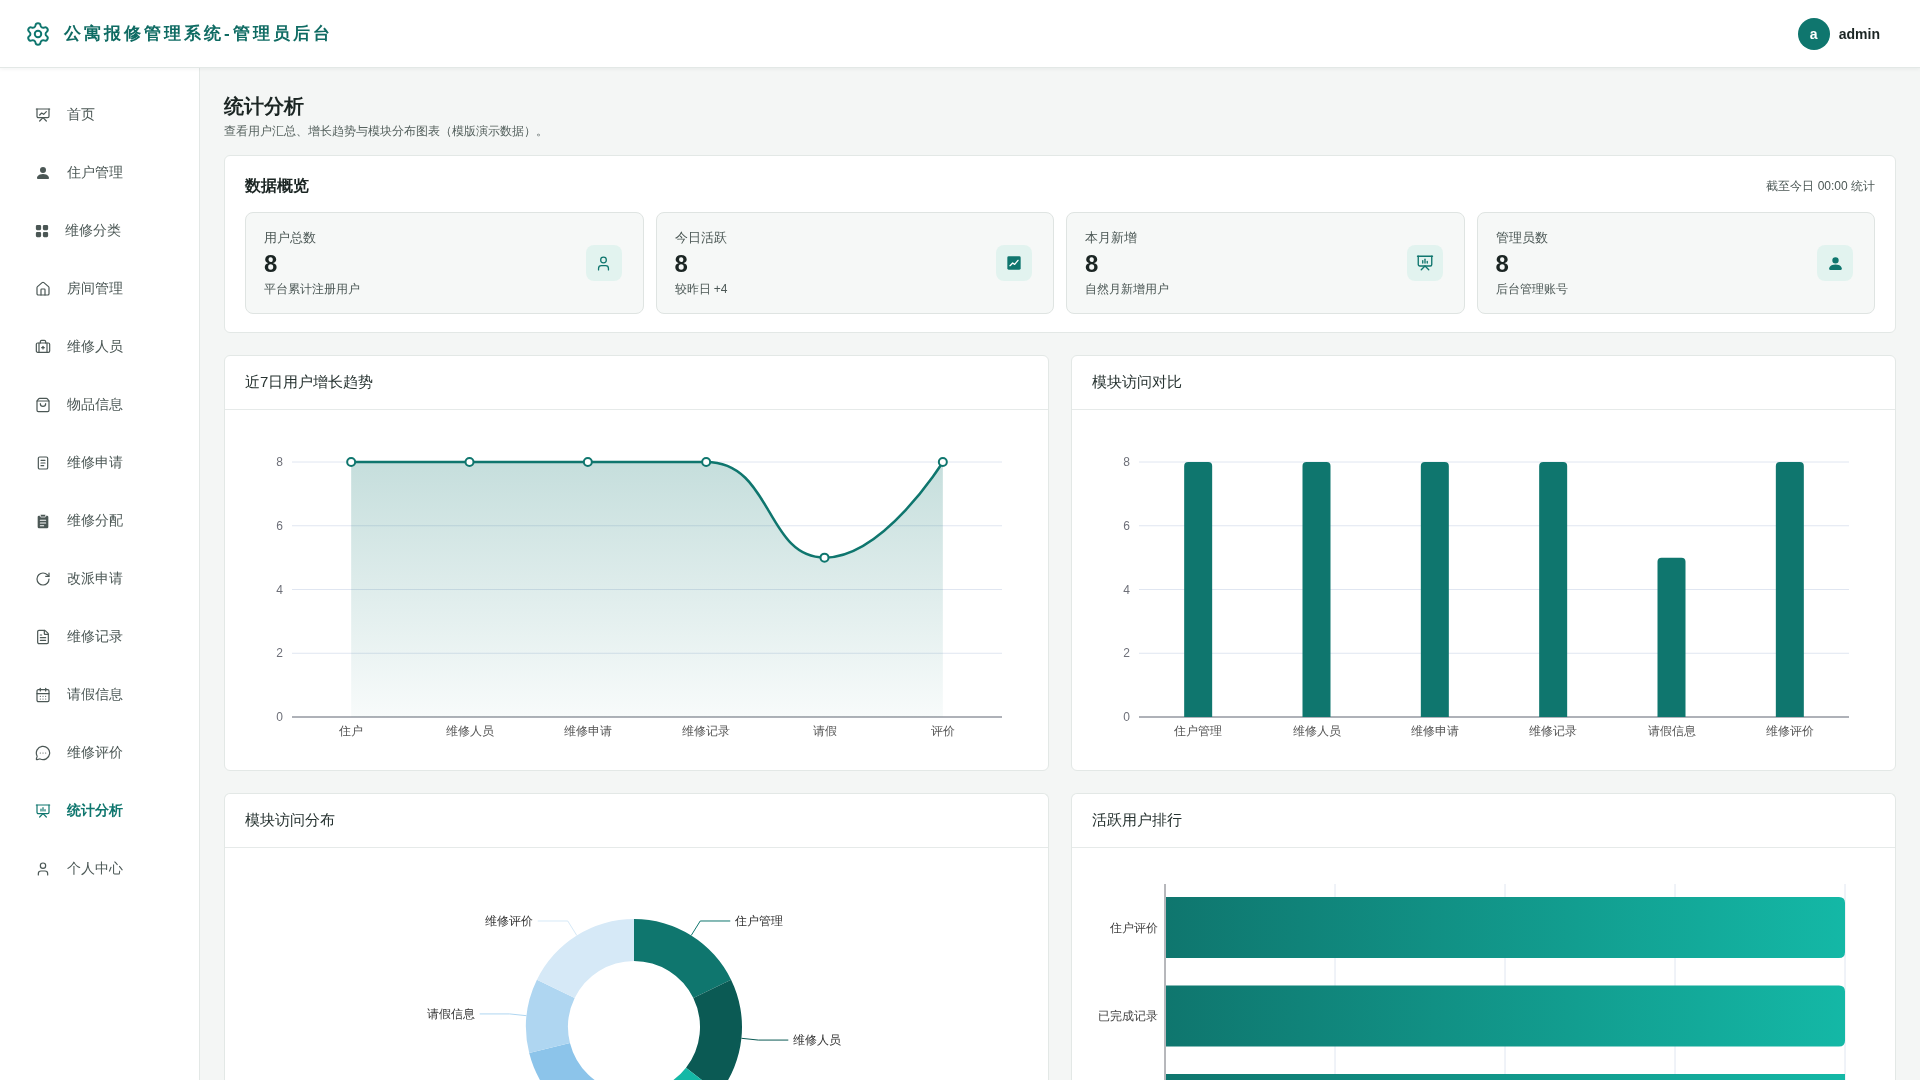 The height and width of the screenshot is (1080, 1920). Describe the element at coordinates (1014, 263) in the screenshot. I see `chart-icon` at that location.